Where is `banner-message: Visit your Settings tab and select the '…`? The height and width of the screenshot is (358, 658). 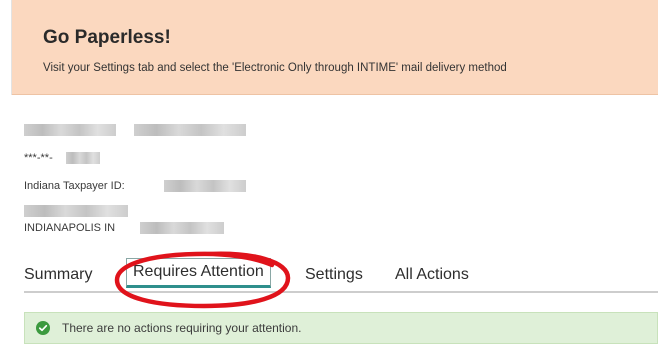
banner-message: Visit your Settings tab and select the '… is located at coordinates (275, 68).